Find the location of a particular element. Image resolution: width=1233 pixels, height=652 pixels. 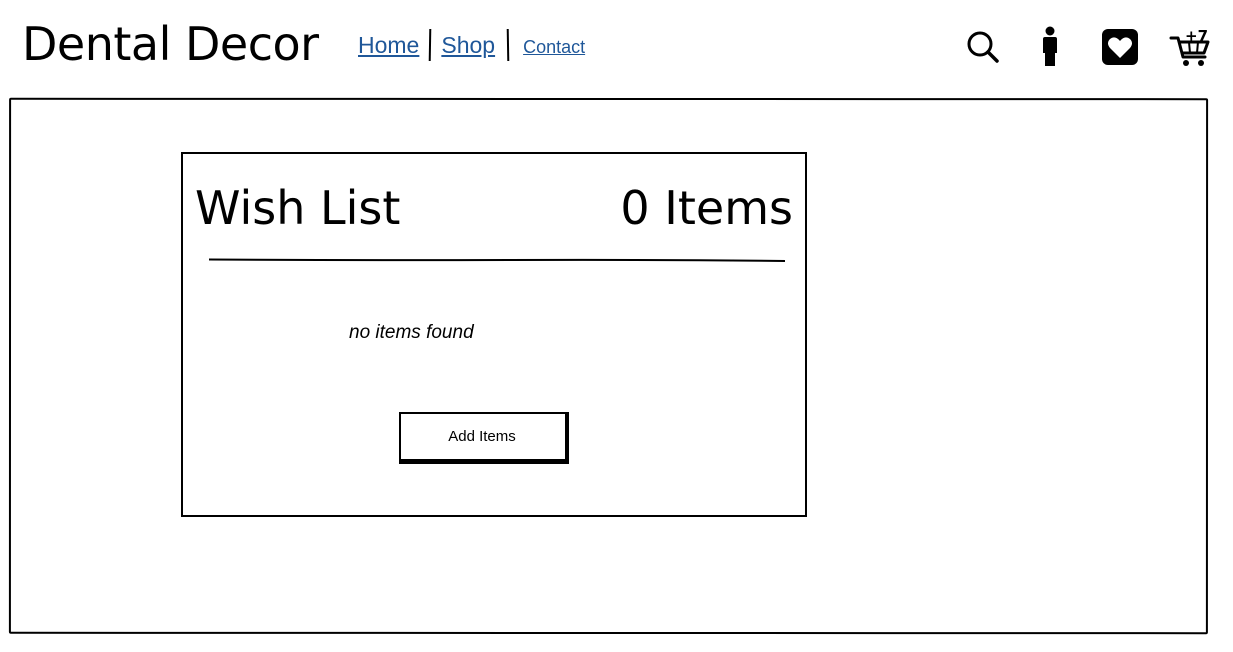

heart-icon is located at coordinates (1120, 48).